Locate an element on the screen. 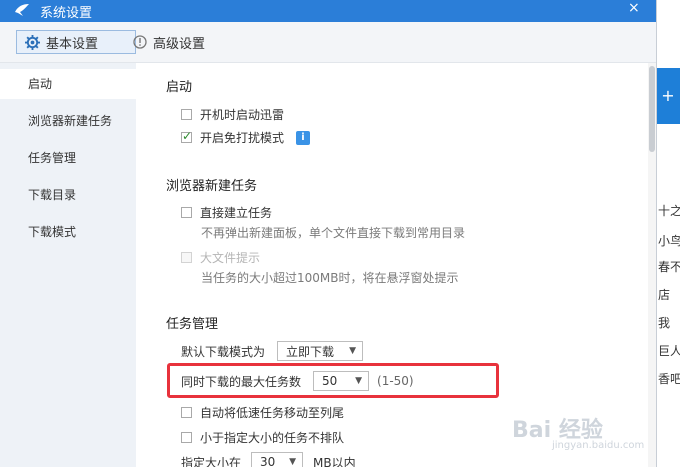  tab-bar: 基本设置 高级设置 is located at coordinates (328, 42).